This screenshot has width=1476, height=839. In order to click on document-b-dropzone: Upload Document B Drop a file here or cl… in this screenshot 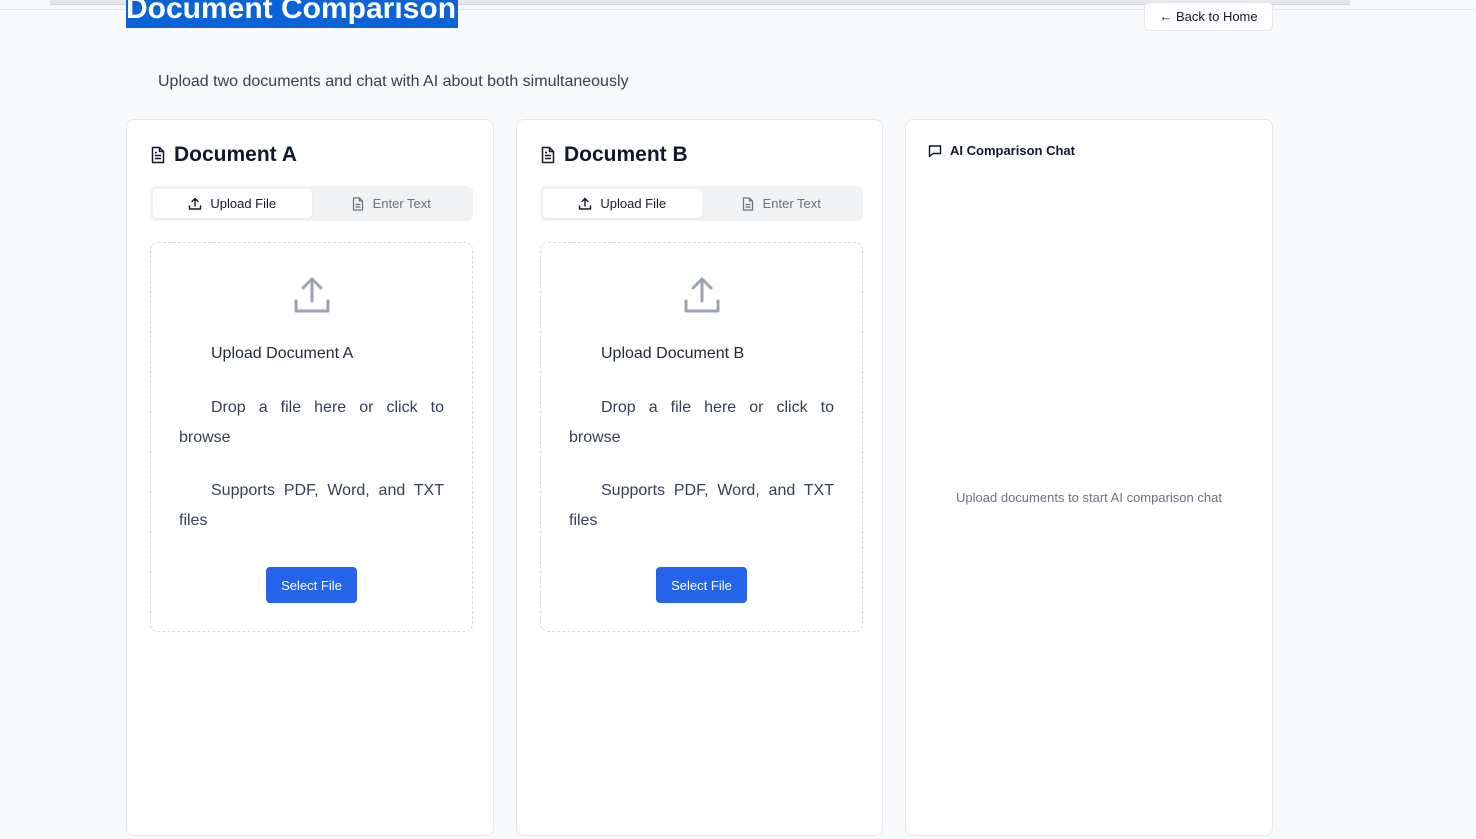, I will do `click(701, 437)`.